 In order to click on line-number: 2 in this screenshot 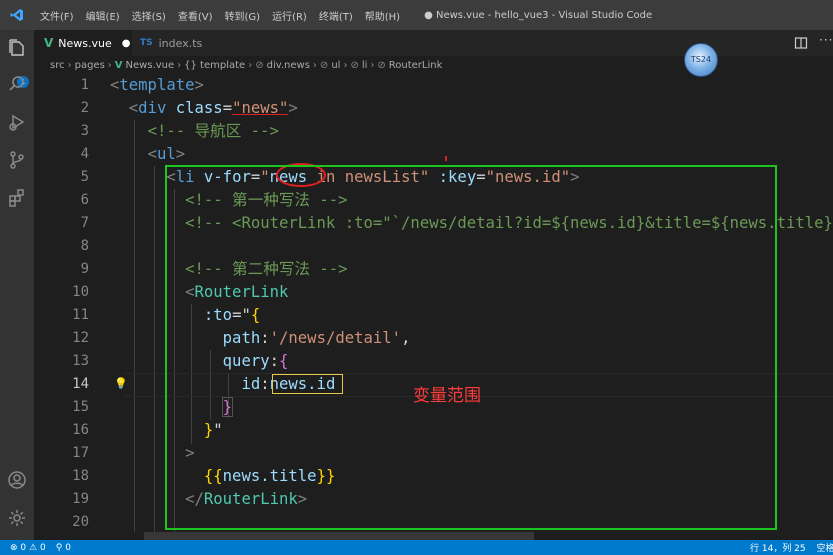, I will do `click(84, 108)`.